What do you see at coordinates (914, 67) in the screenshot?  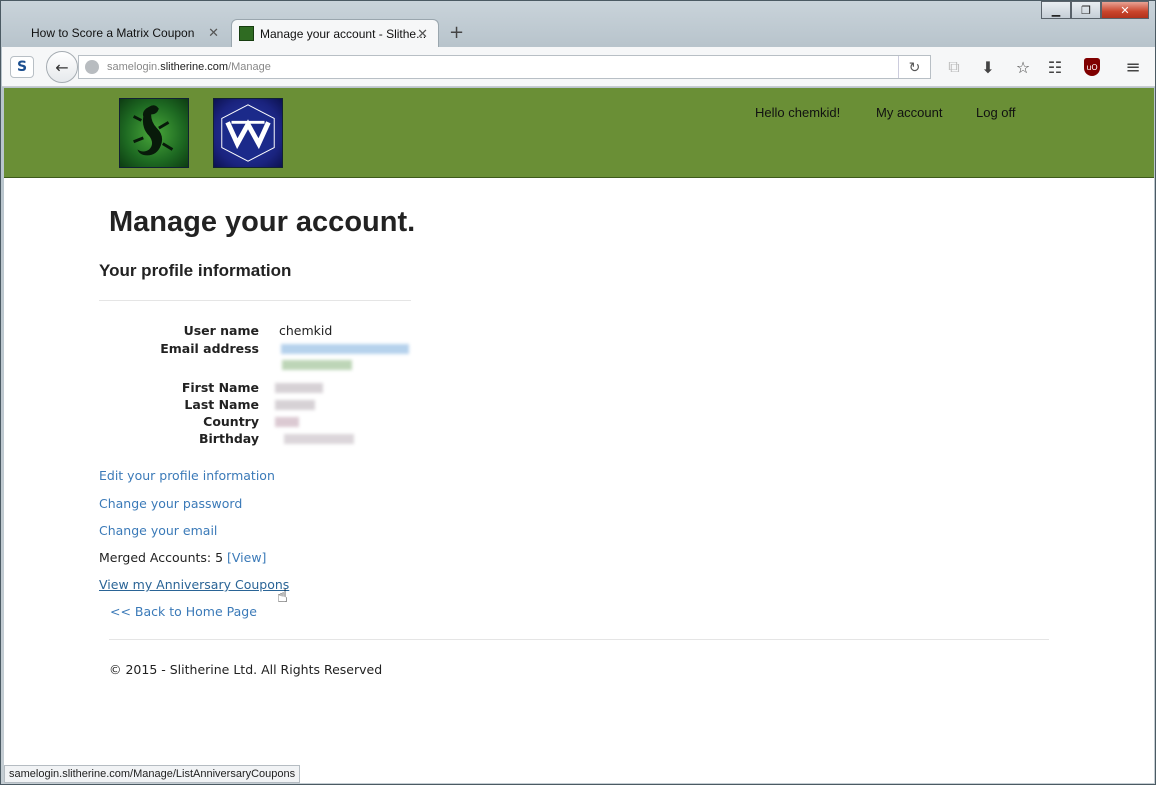 I see `reload-icon: ↻` at bounding box center [914, 67].